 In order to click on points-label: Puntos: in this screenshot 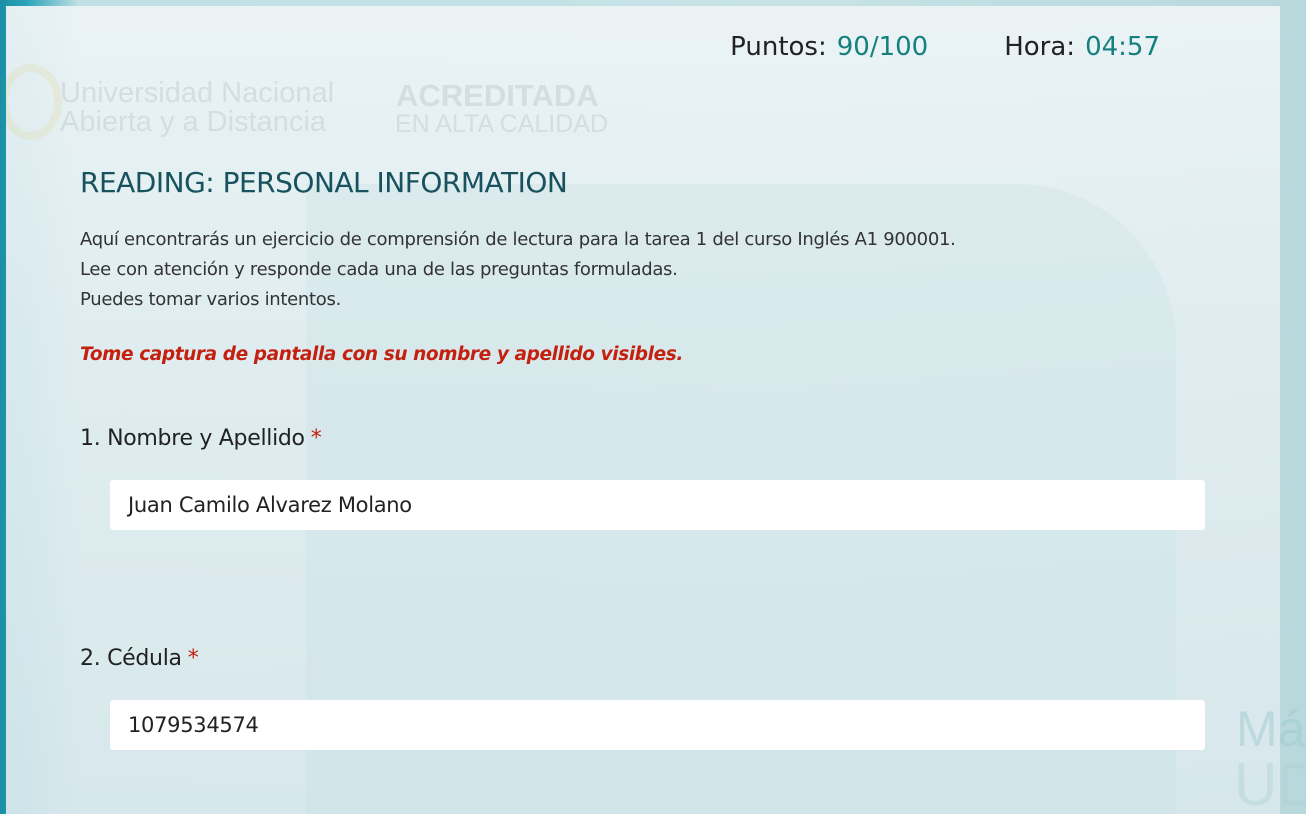, I will do `click(778, 47)`.